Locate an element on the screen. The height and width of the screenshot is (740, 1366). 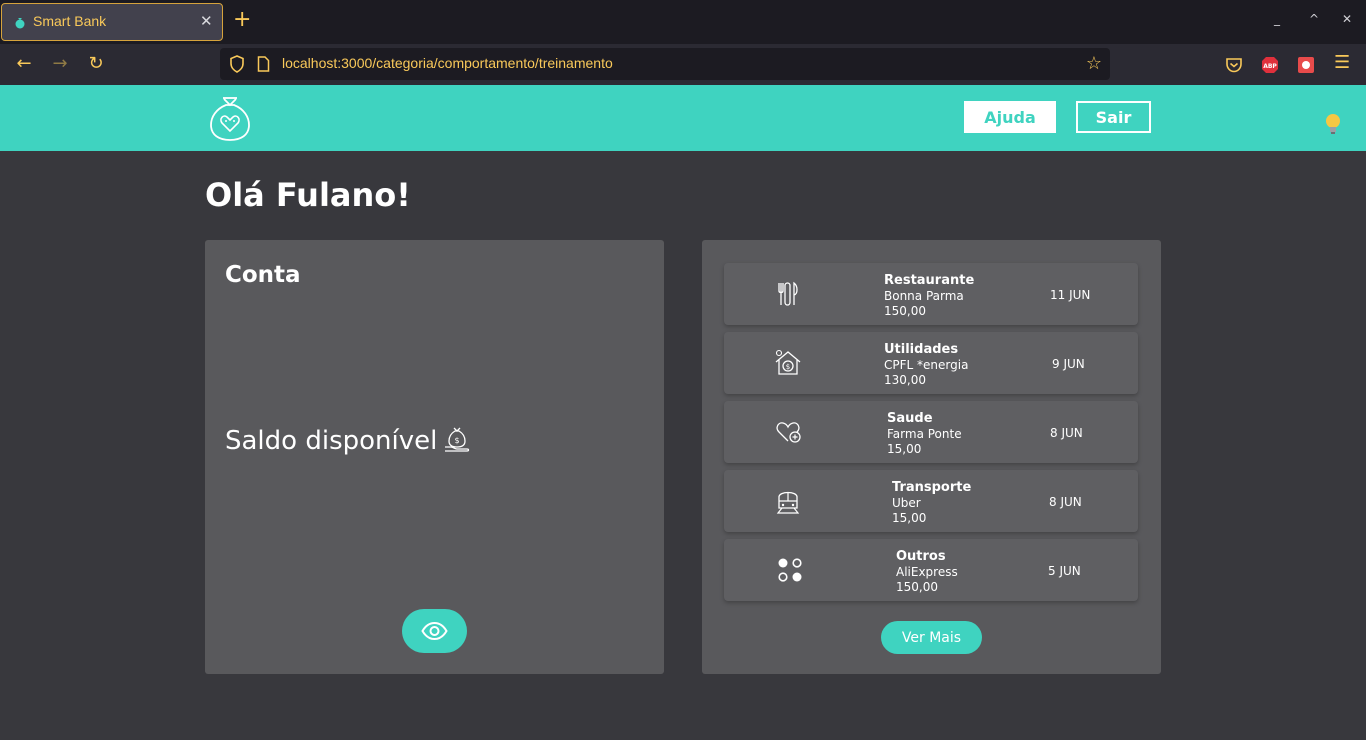
money-bag-hand-icon: $ is located at coordinates (457, 439).